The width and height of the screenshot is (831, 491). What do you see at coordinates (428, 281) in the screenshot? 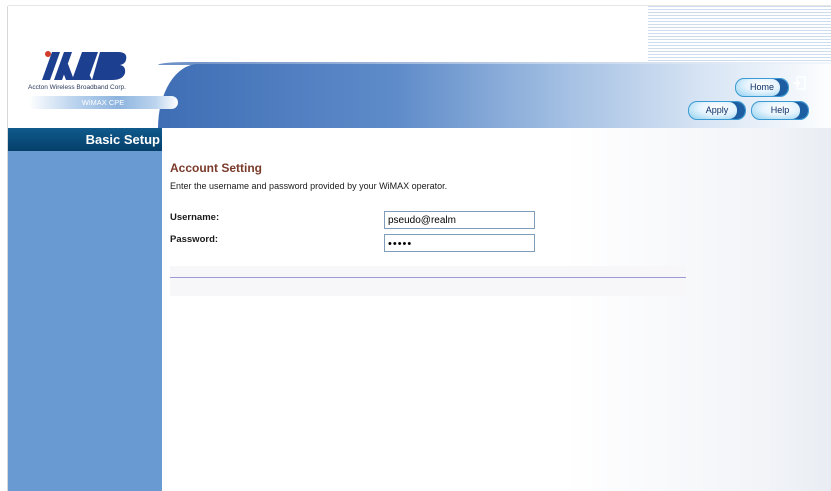
I see `form-footer-area` at bounding box center [428, 281].